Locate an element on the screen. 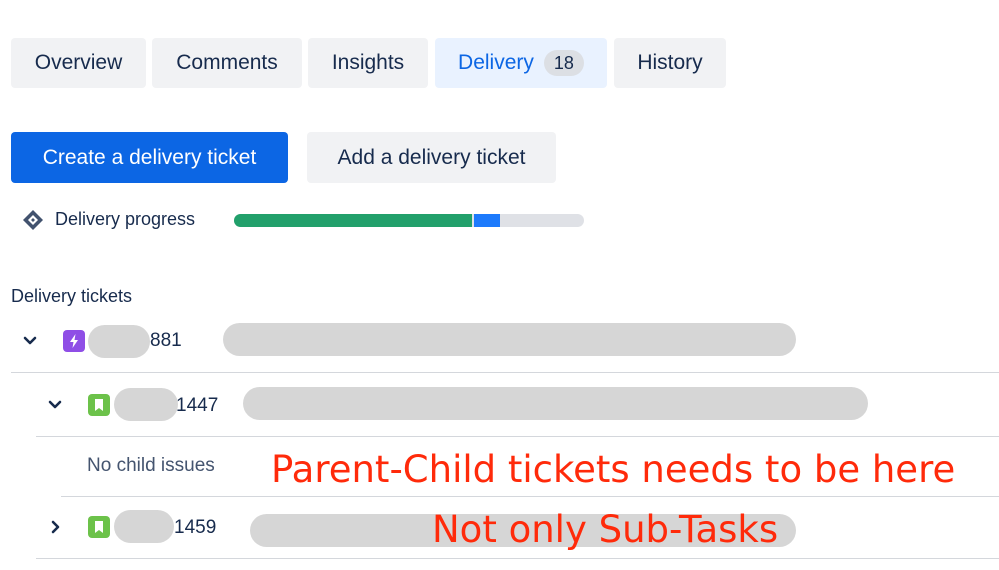 The height and width of the screenshot is (570, 999). ticket-key-number: 881 is located at coordinates (166, 340).